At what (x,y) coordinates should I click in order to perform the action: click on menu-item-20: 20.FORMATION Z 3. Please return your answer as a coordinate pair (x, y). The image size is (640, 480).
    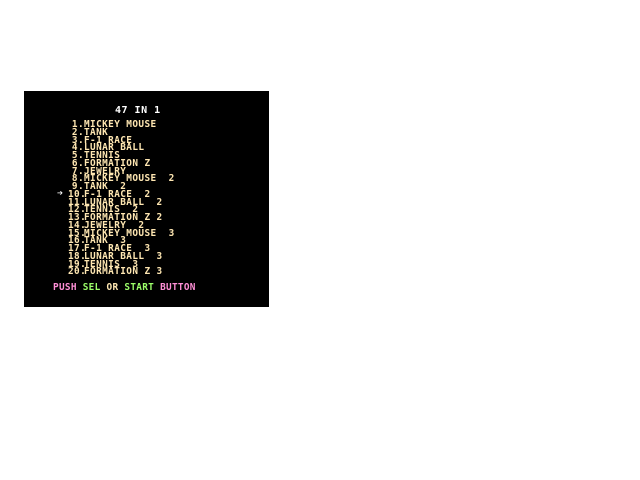
    Looking at the image, I should click on (121, 272).